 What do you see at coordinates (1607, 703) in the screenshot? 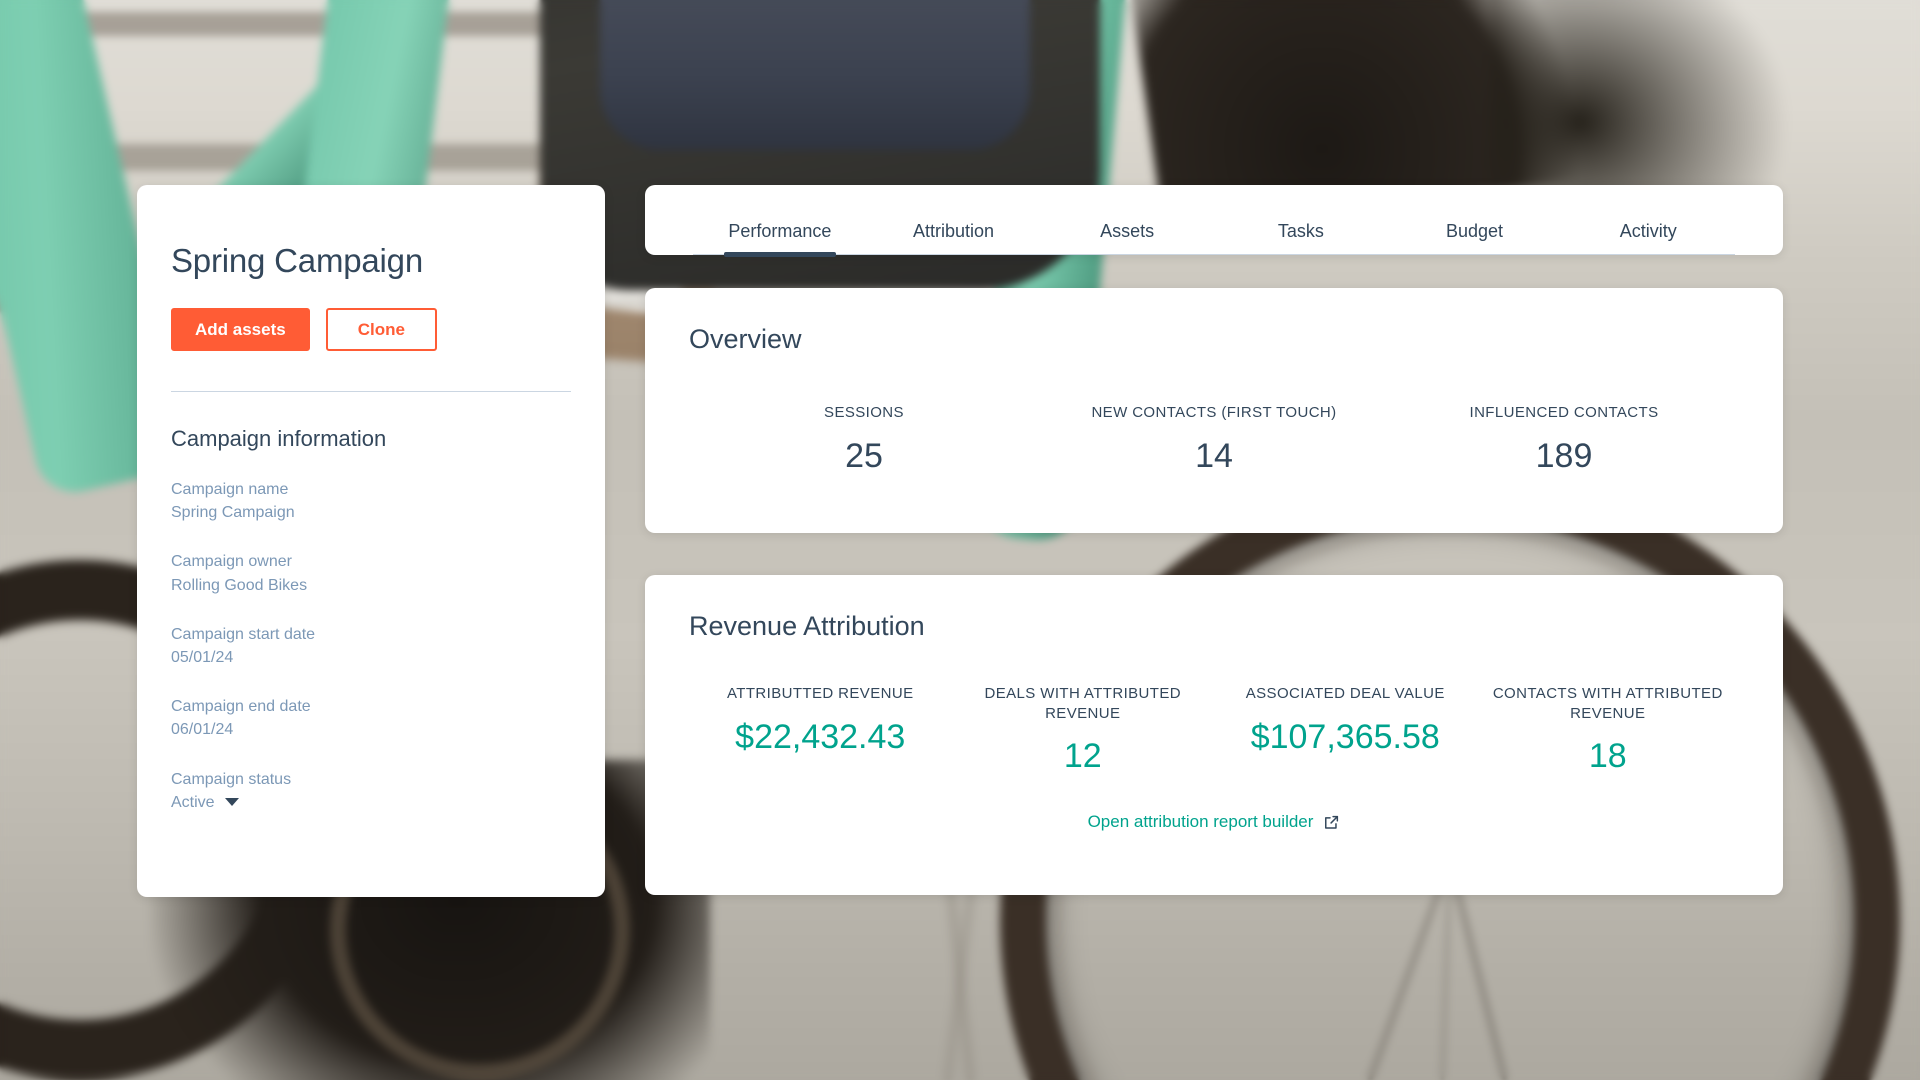
I see `metric-label: CONTACTS WITH ATTRIBUTED REVENUE` at bounding box center [1607, 703].